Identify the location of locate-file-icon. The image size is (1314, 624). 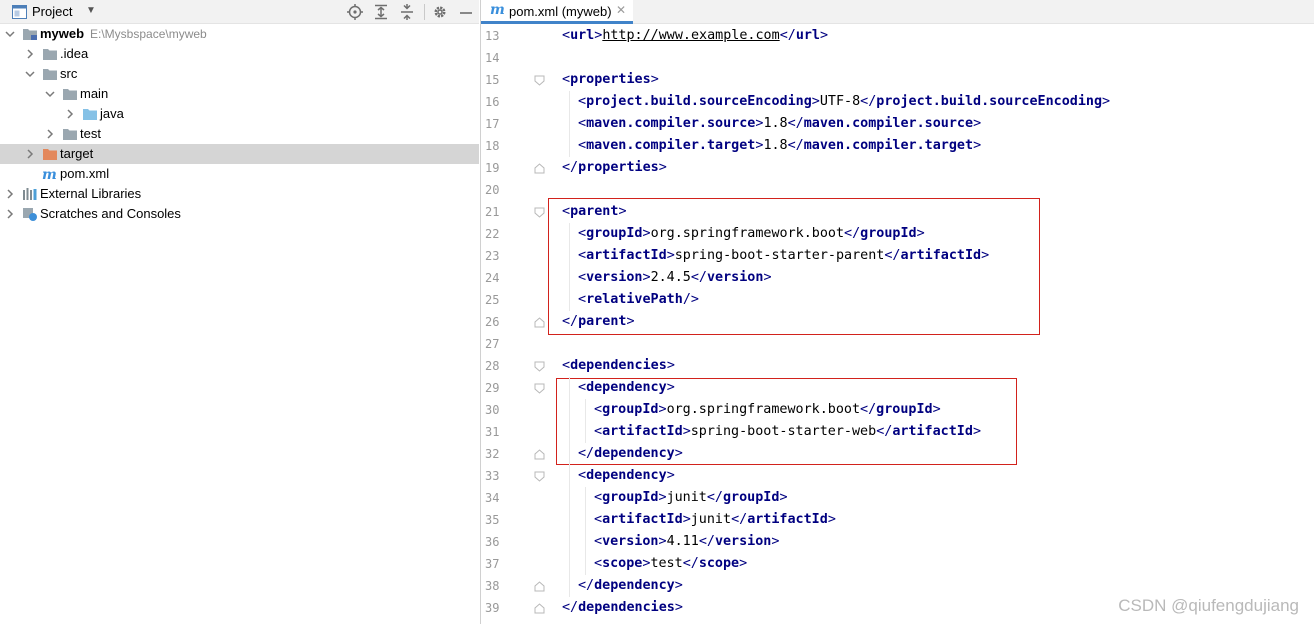
(355, 12).